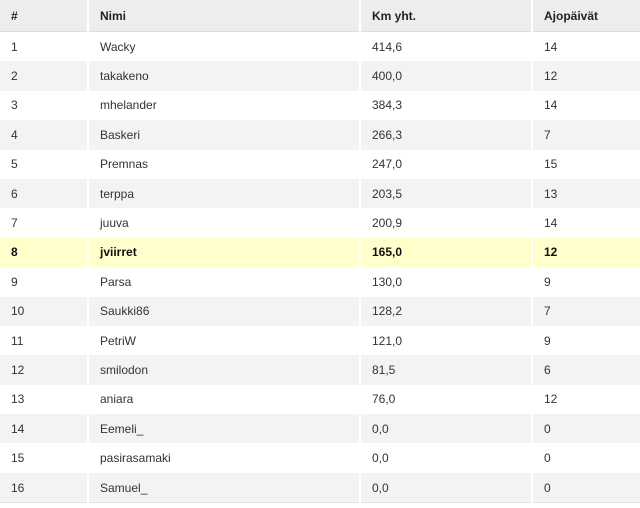 This screenshot has height=508, width=640. I want to click on name-cell: pasirasamaki, so click(224, 458).